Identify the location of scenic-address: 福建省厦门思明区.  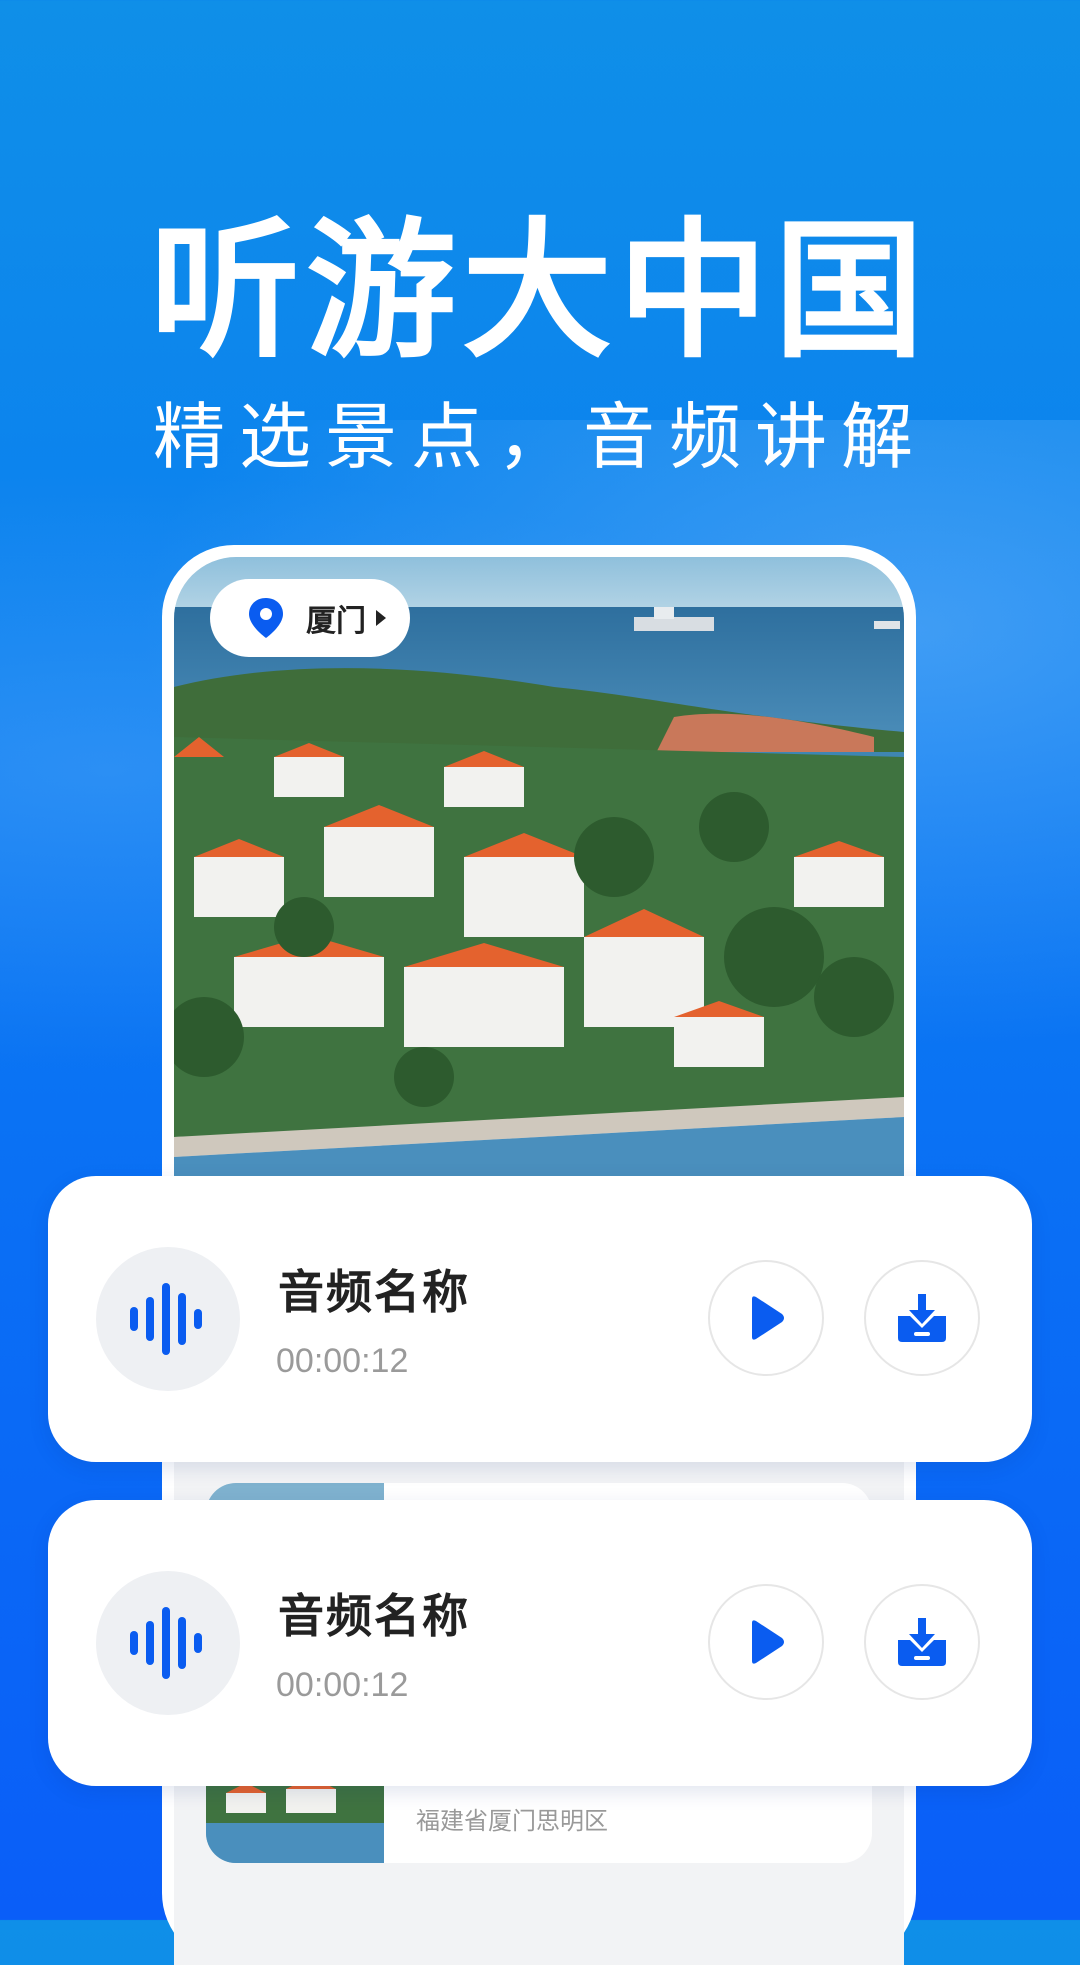
(512, 1821).